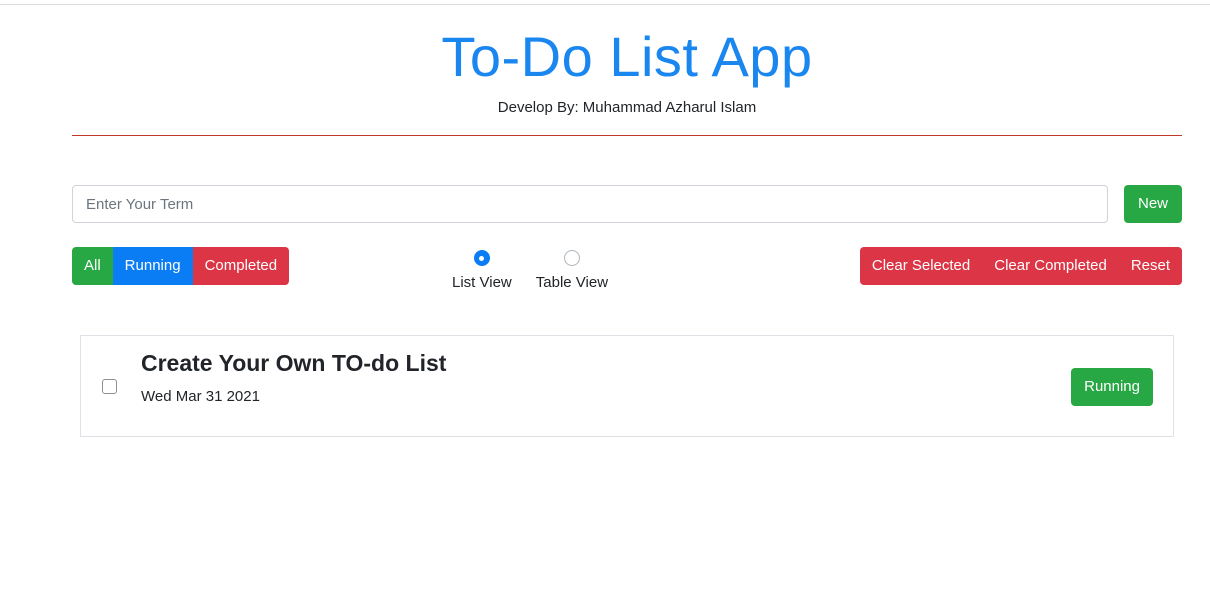 The width and height of the screenshot is (1210, 613). What do you see at coordinates (627, 56) in the screenshot?
I see `page-title: To-Do List App` at bounding box center [627, 56].